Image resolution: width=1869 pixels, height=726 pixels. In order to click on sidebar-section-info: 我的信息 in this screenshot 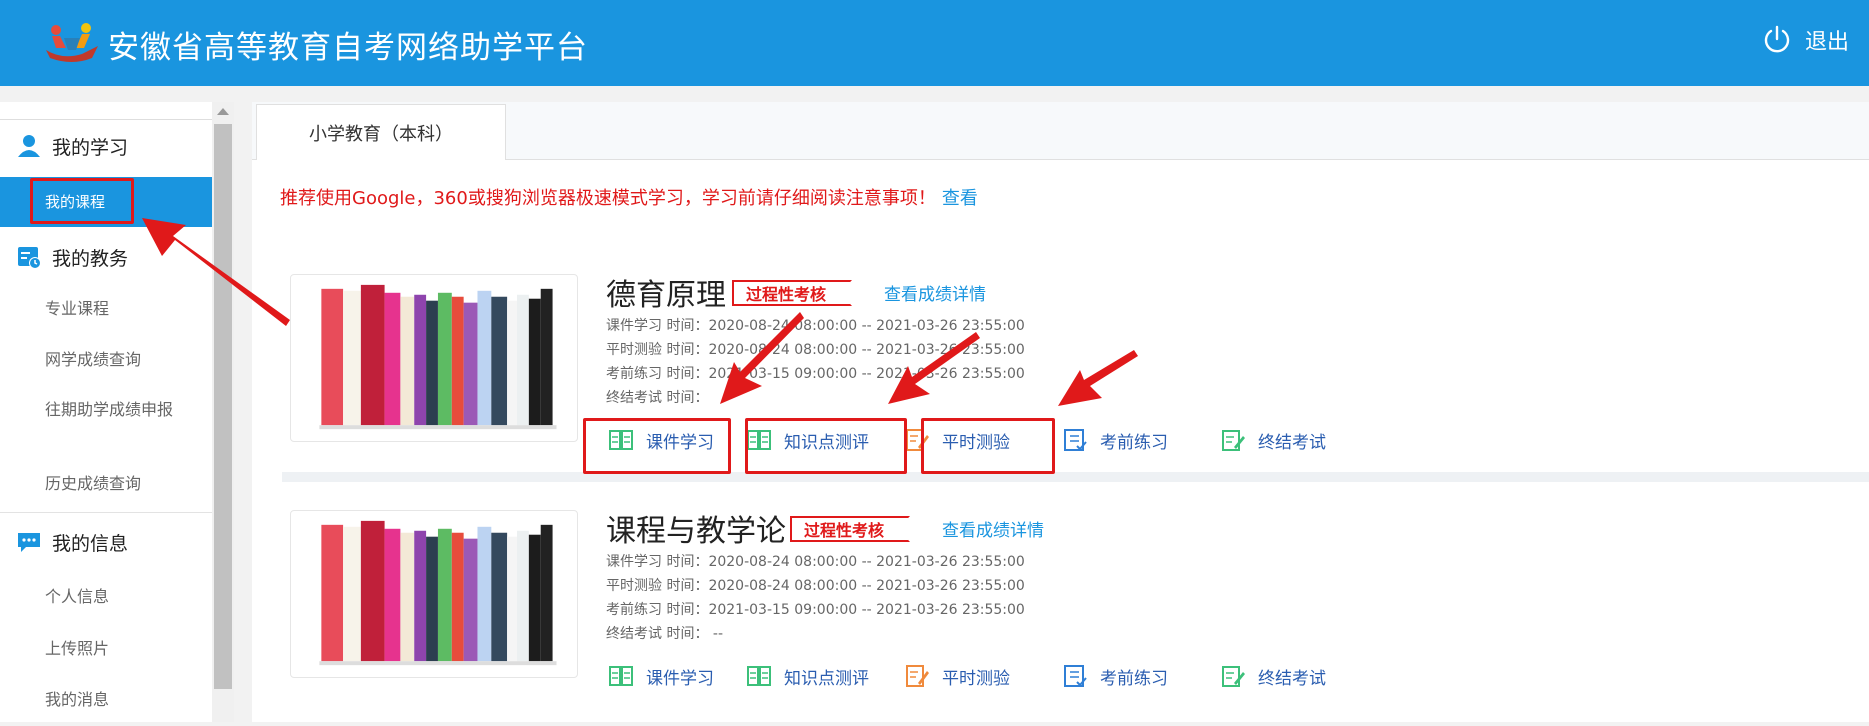, I will do `click(106, 542)`.